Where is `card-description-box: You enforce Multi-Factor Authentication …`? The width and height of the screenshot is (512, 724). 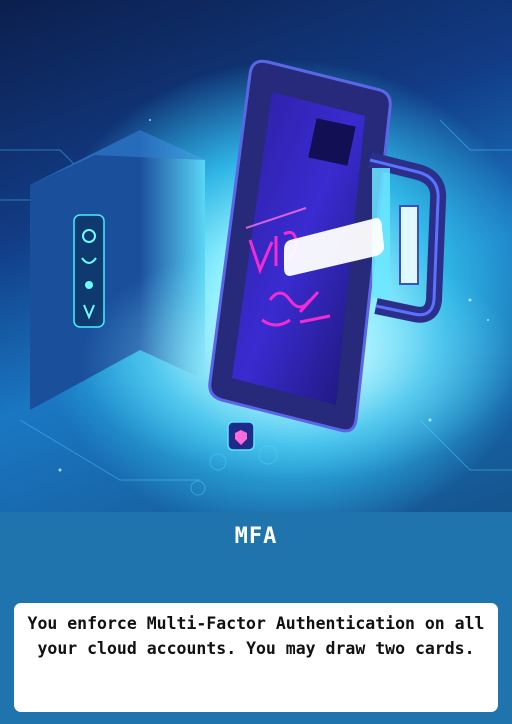 card-description-box: You enforce Multi-Factor Authentication … is located at coordinates (256, 657).